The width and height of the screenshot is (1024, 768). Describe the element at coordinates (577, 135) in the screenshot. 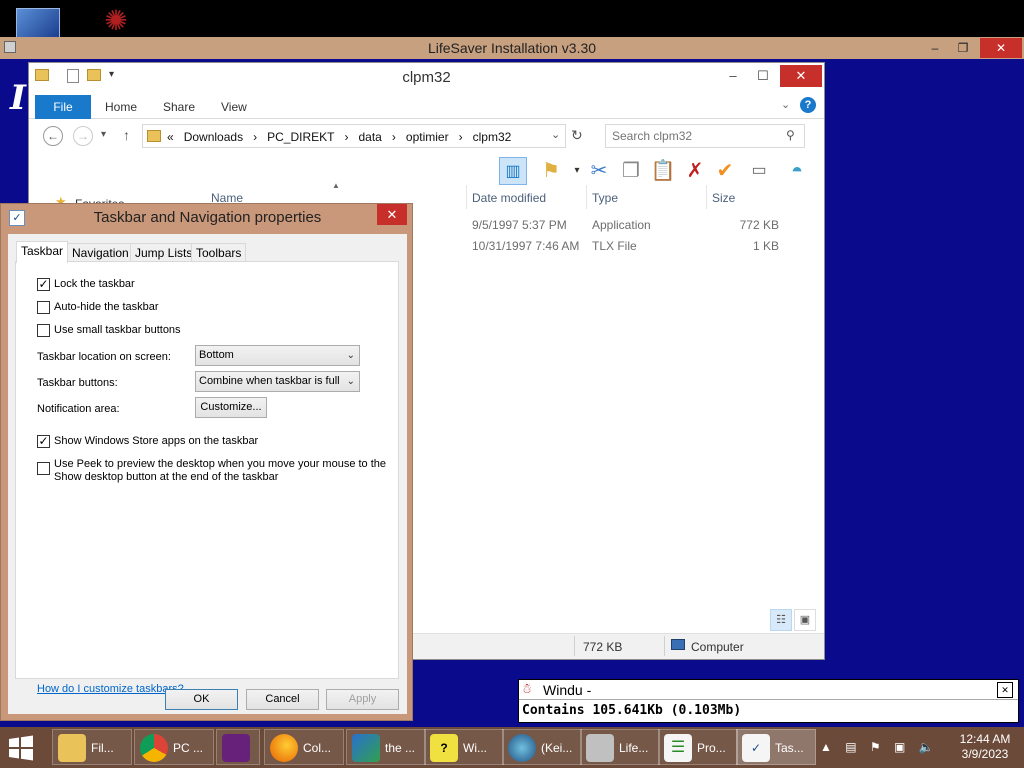

I see `refresh-icon: ↻` at that location.